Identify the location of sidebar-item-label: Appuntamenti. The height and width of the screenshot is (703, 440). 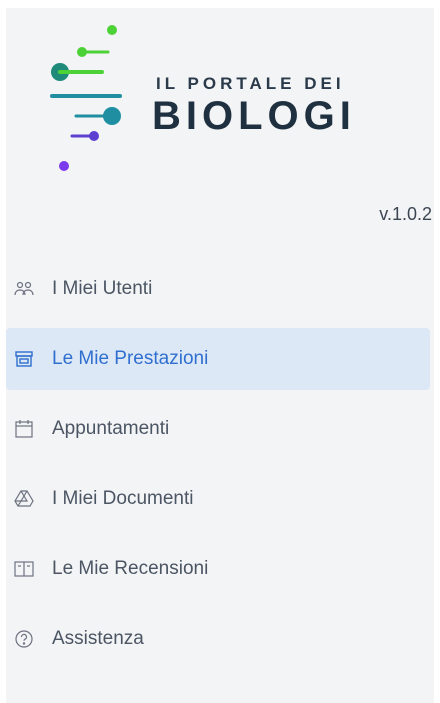
(111, 428).